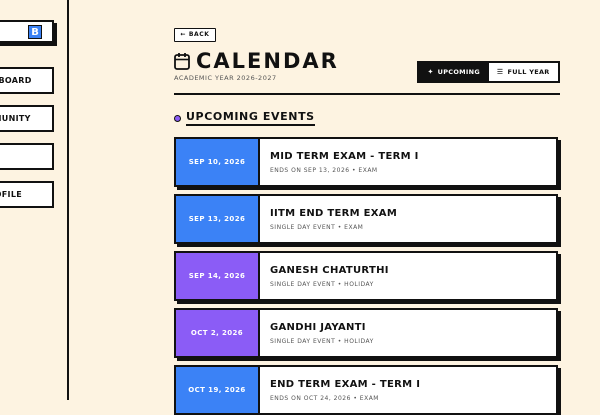 The width and height of the screenshot is (600, 415). Describe the element at coordinates (218, 162) in the screenshot. I see `event-date: SEP 10, 2026` at that location.